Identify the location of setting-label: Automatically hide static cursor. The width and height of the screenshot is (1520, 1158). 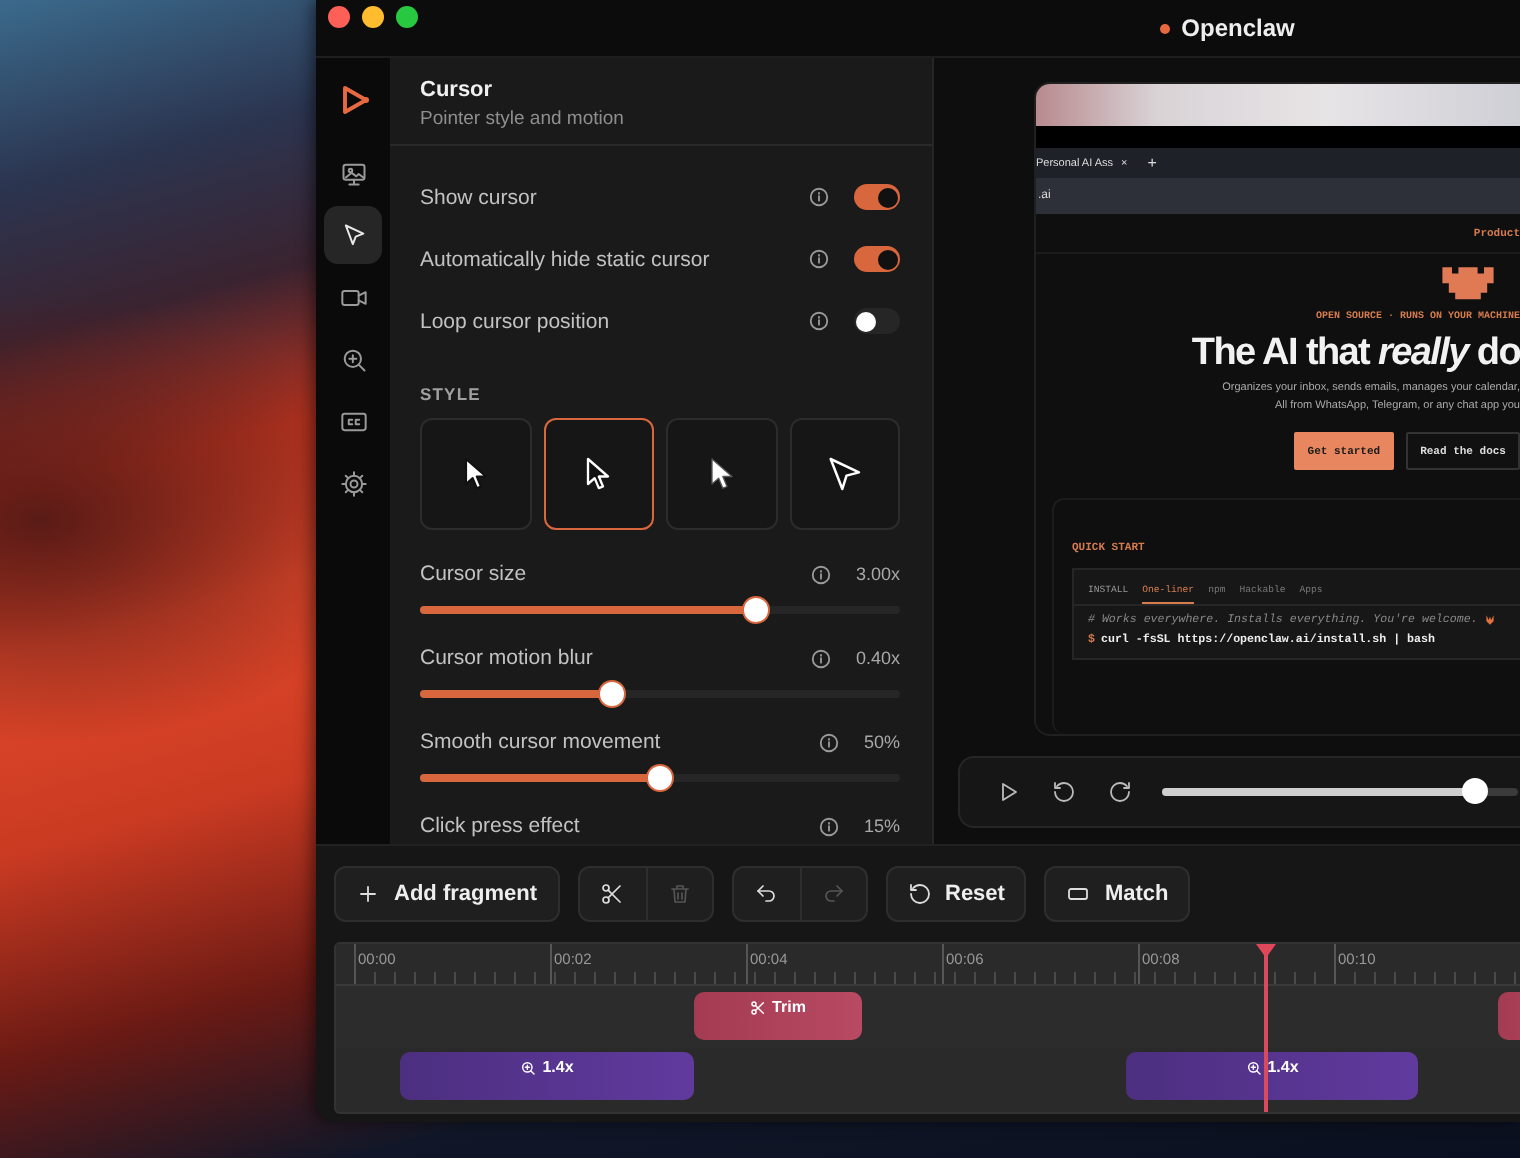
(566, 259).